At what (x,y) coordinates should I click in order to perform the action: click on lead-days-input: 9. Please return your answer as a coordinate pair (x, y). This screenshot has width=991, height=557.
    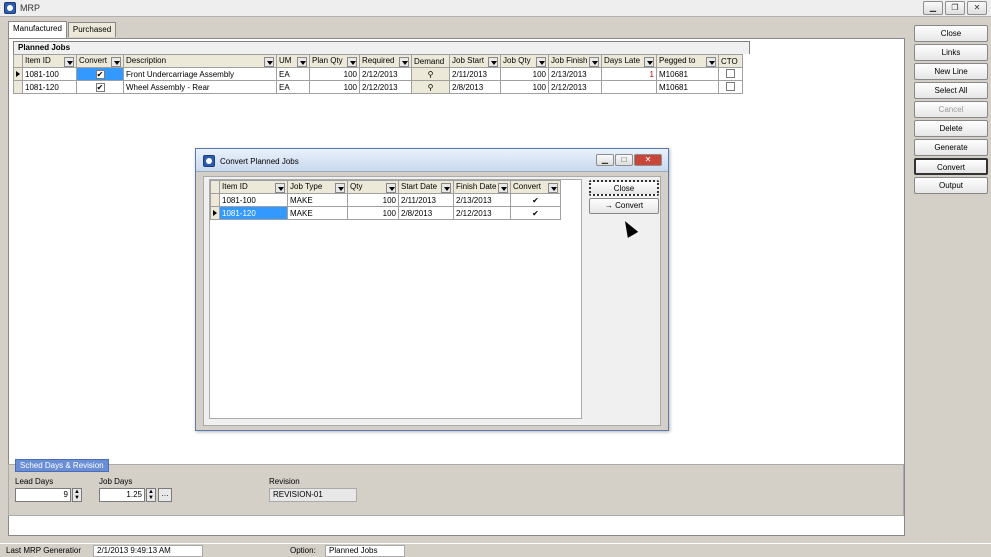
    Looking at the image, I should click on (43, 495).